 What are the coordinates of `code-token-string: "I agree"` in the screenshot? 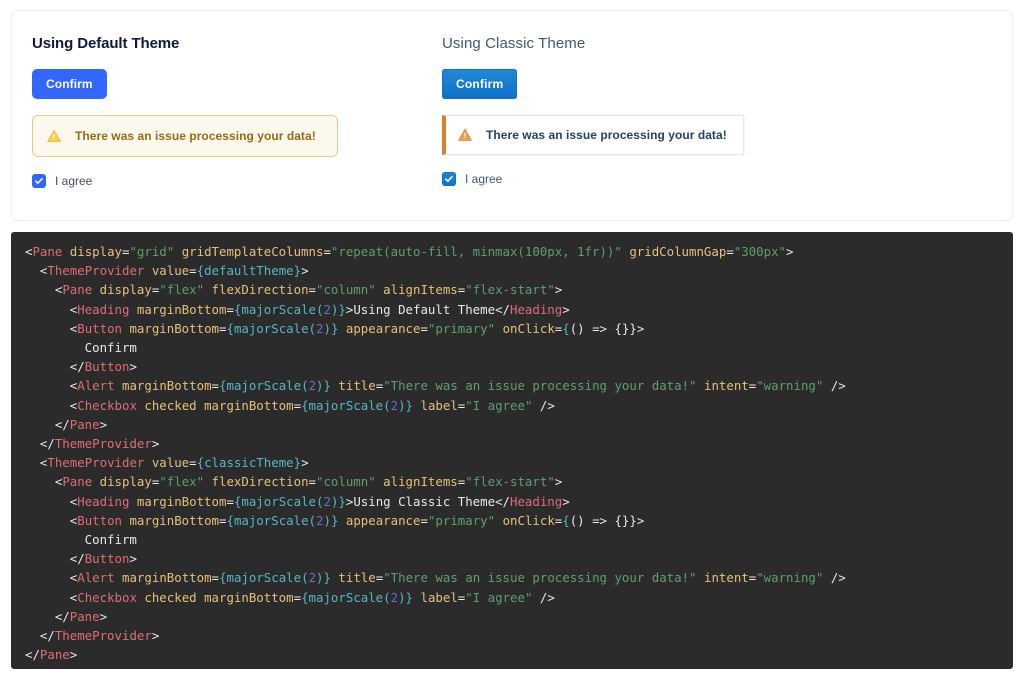 It's located at (499, 597).